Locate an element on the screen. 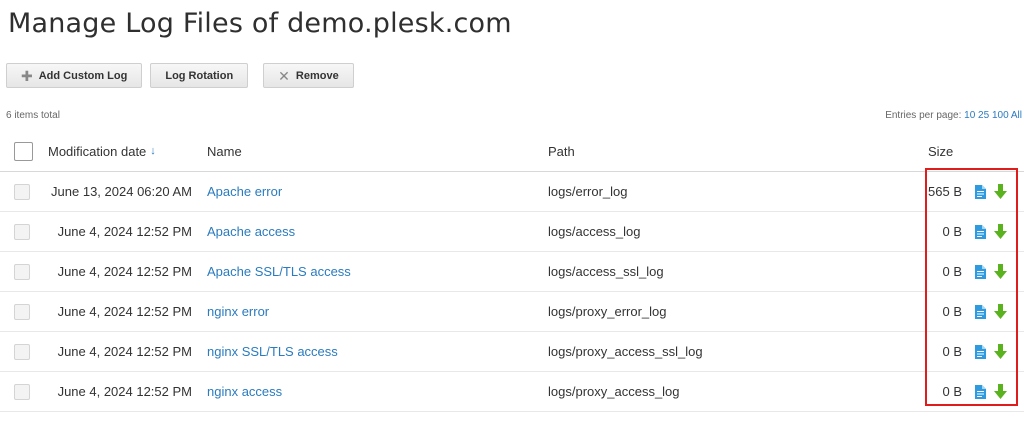  log-rotation-button: Log Rotation is located at coordinates (199, 75).